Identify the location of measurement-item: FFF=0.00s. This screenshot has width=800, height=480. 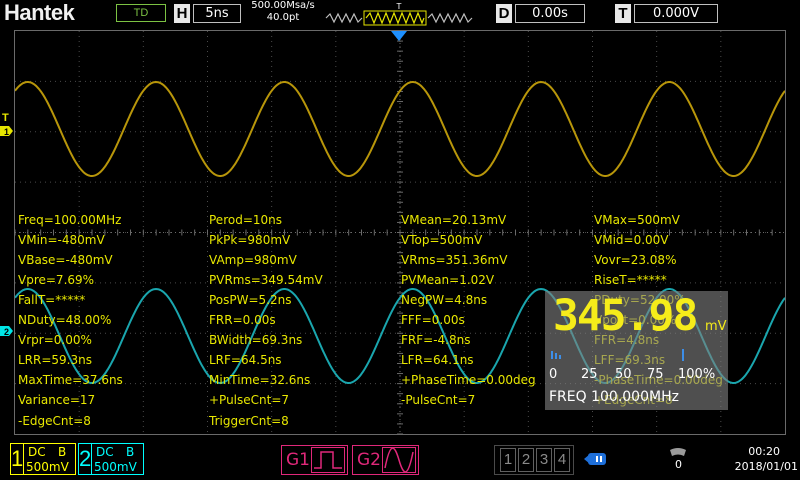
(433, 320).